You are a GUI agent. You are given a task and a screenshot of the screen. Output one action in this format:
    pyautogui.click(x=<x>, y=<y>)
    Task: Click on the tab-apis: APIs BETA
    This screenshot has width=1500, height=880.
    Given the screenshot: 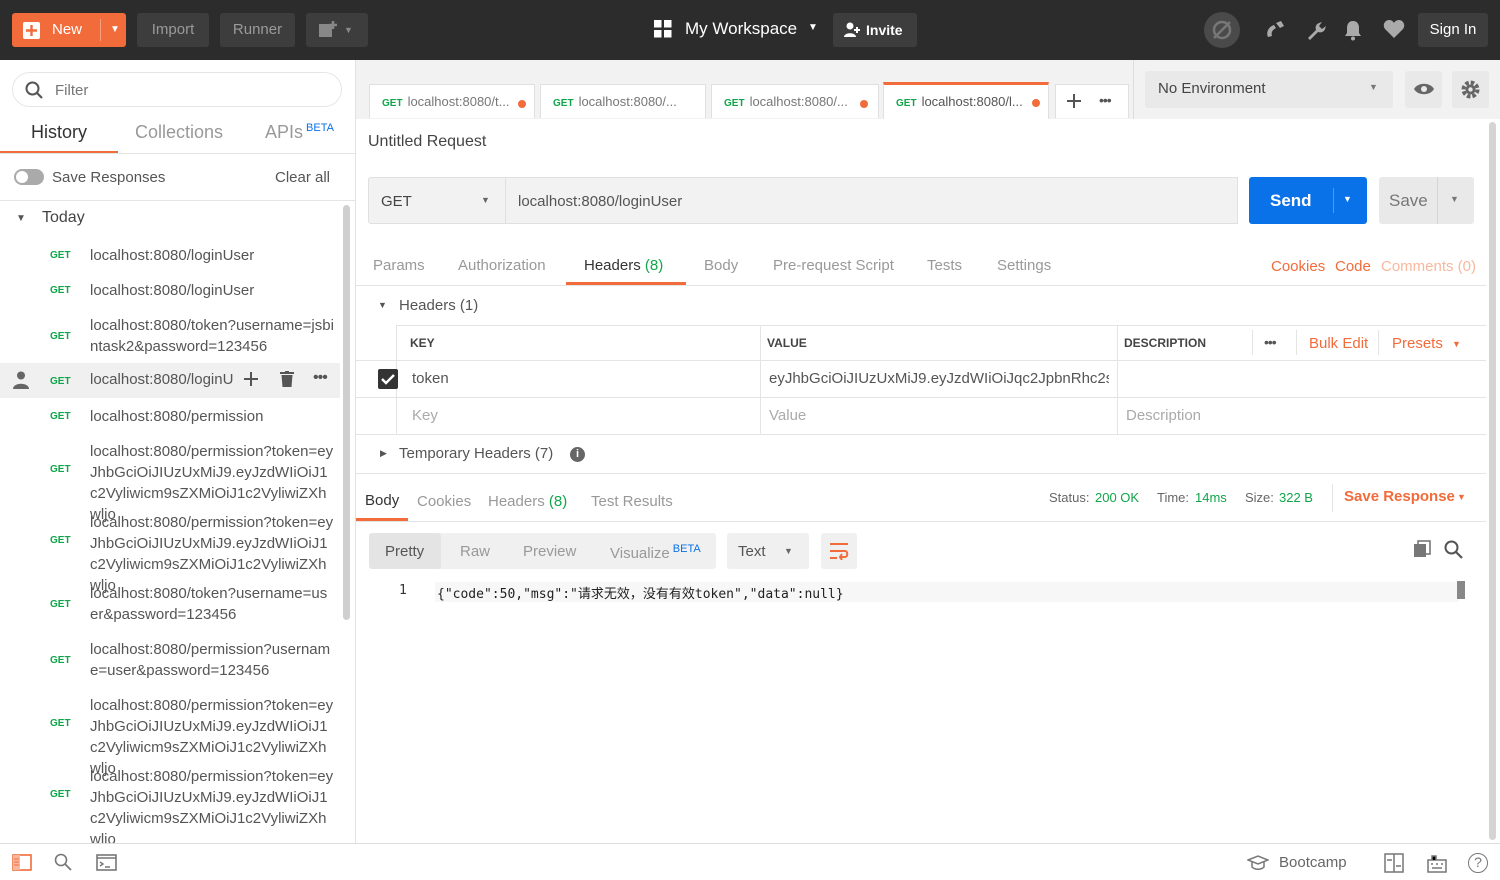 What is the action you would take?
    pyautogui.click(x=299, y=132)
    